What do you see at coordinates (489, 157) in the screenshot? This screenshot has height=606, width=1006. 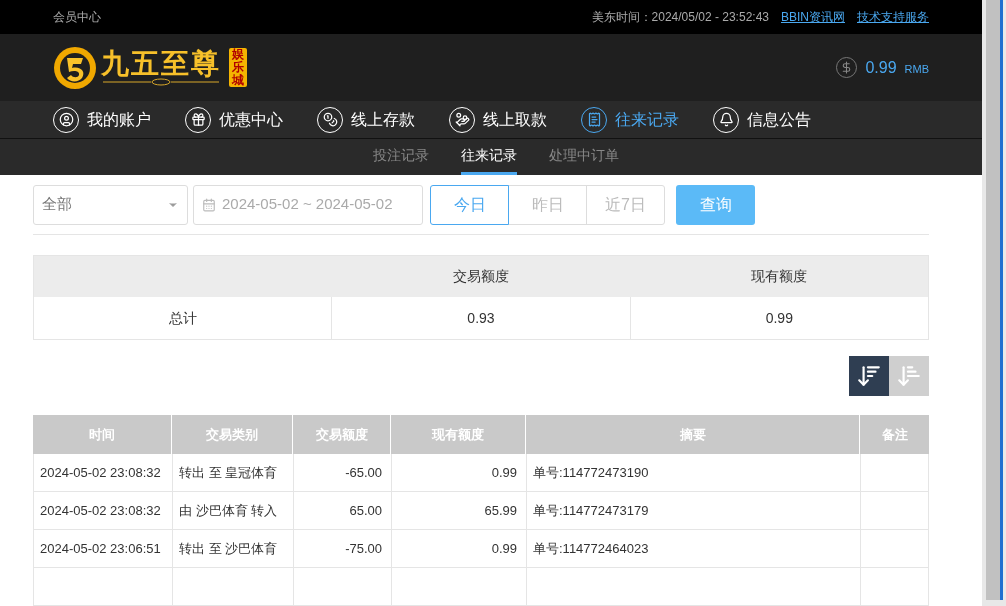 I see `sub-tab: 往来记录` at bounding box center [489, 157].